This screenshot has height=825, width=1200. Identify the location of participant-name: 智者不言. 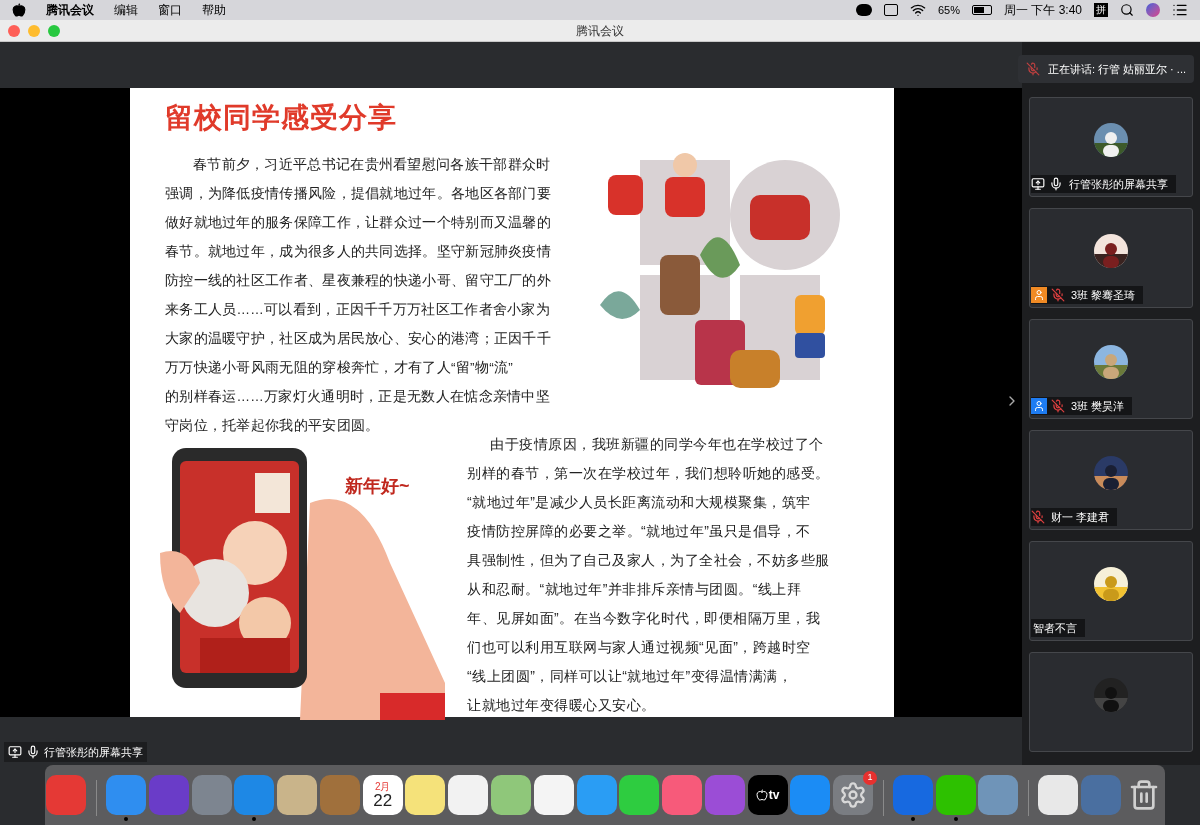
(1054, 628).